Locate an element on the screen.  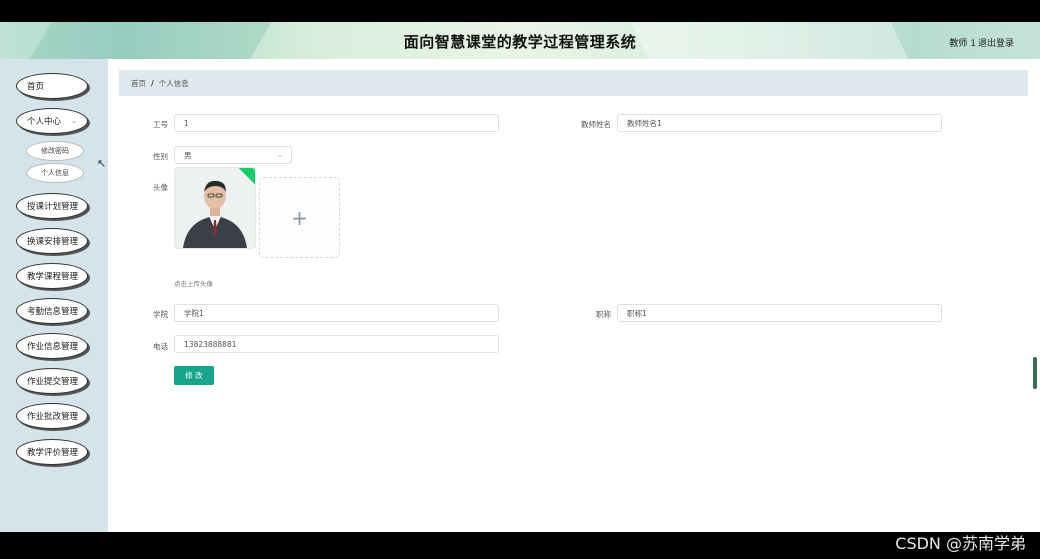
id-value: 1 is located at coordinates (186, 123).